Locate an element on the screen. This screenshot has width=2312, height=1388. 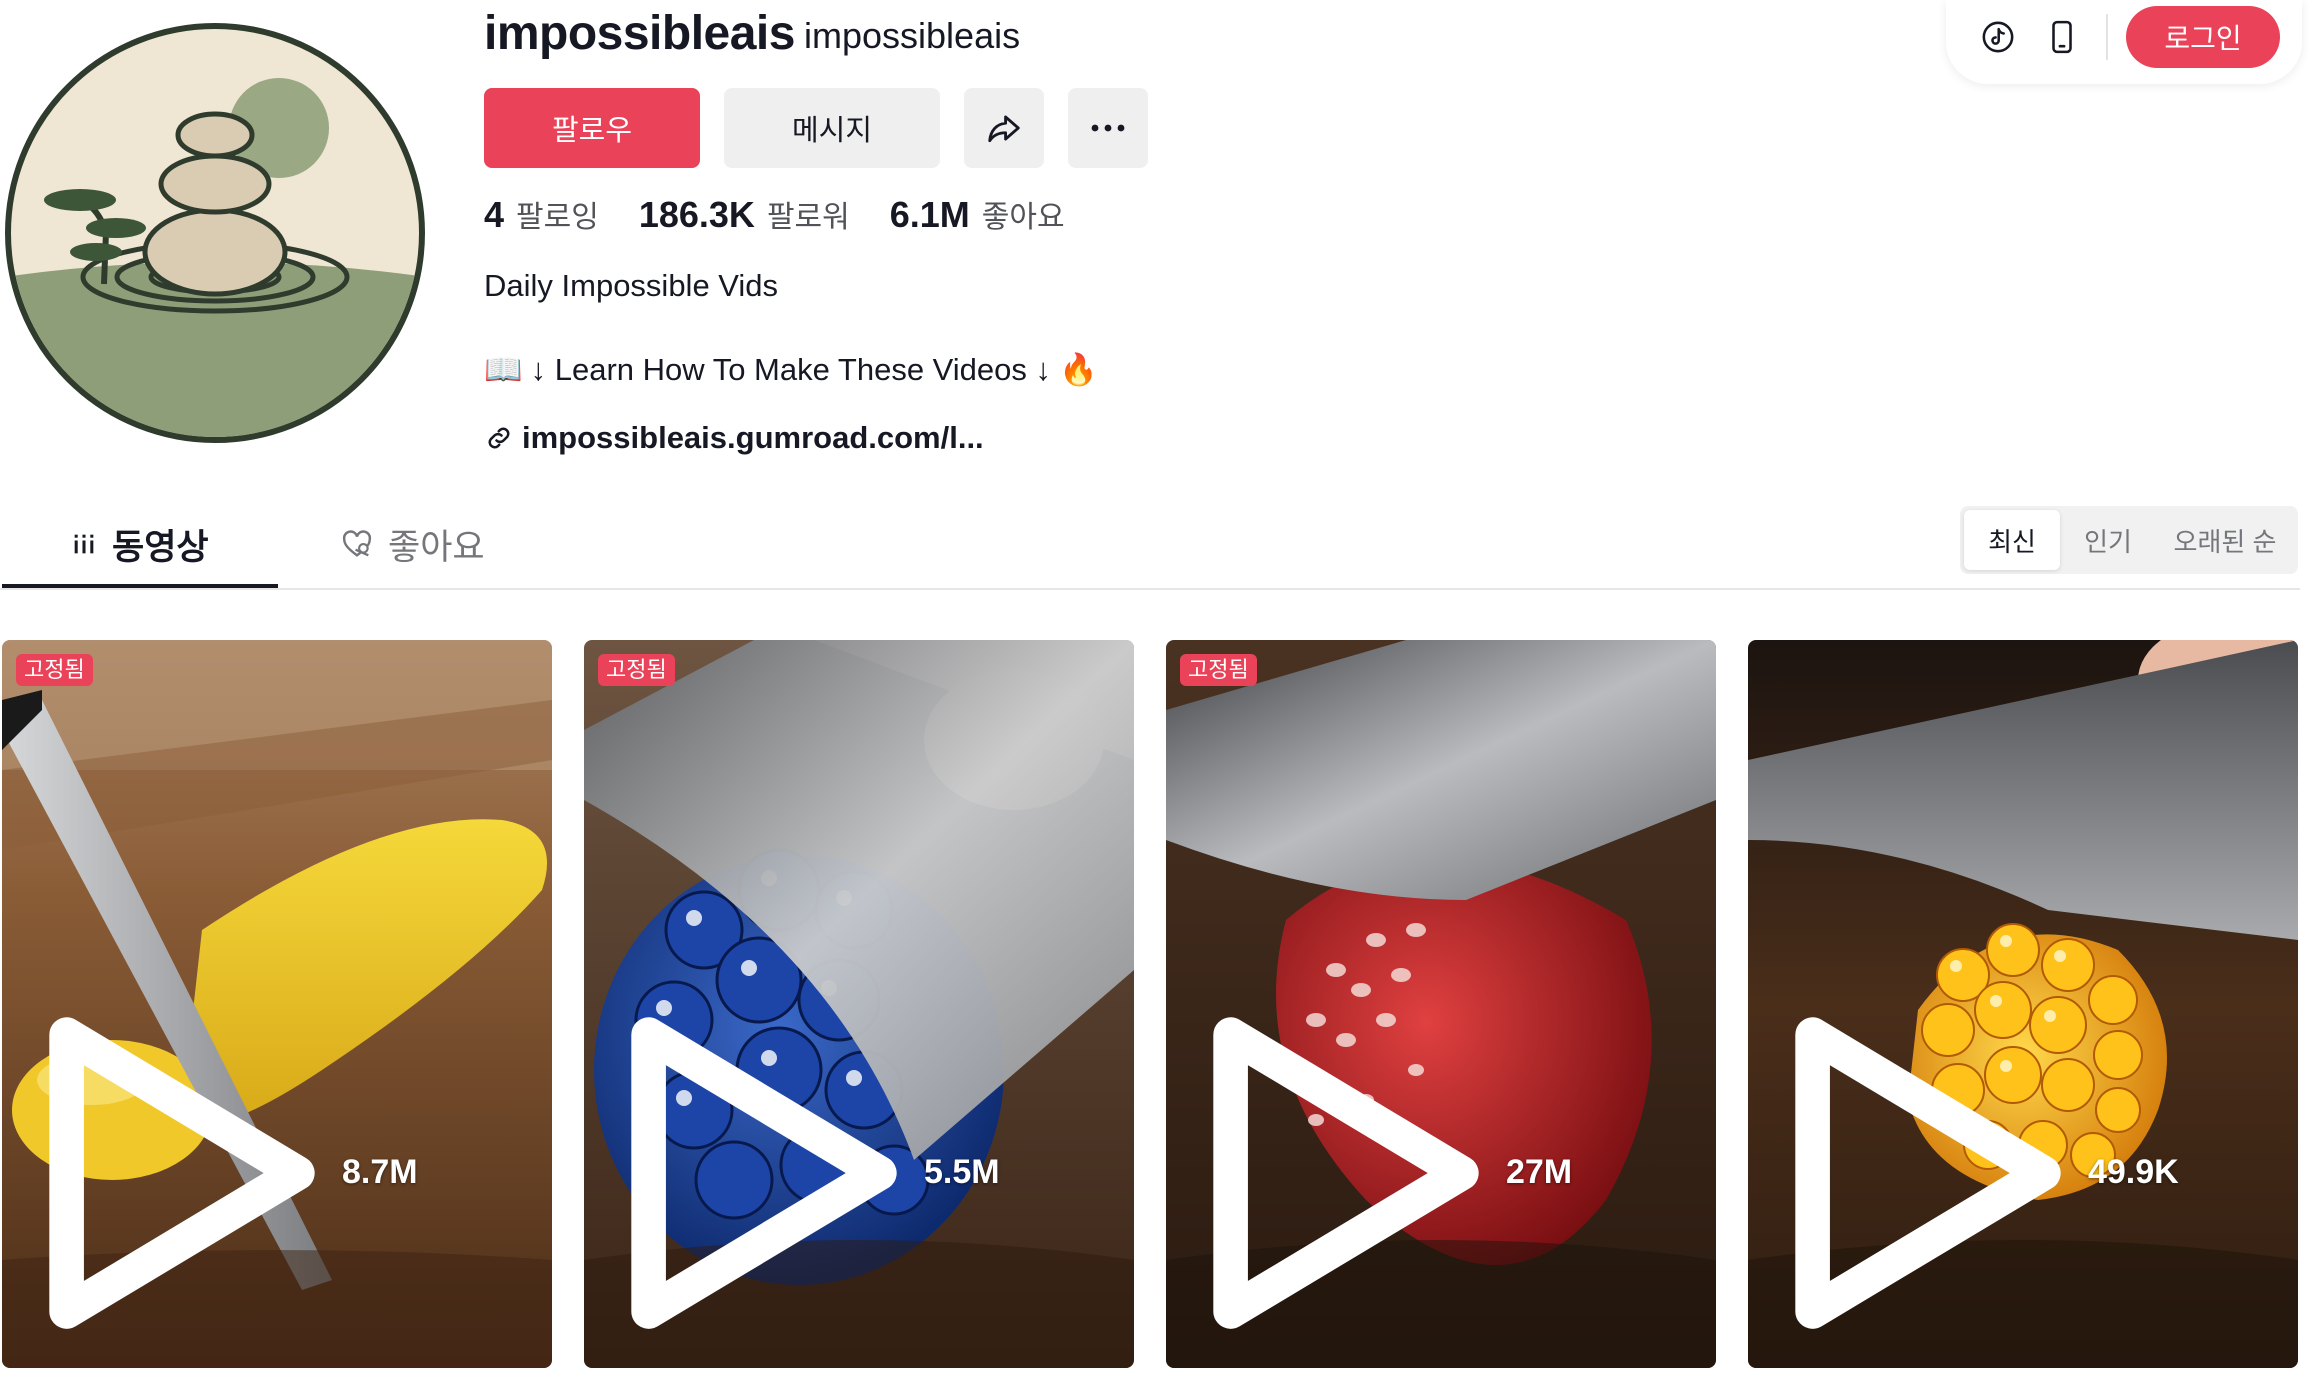
more-options-button is located at coordinates (1108, 128).